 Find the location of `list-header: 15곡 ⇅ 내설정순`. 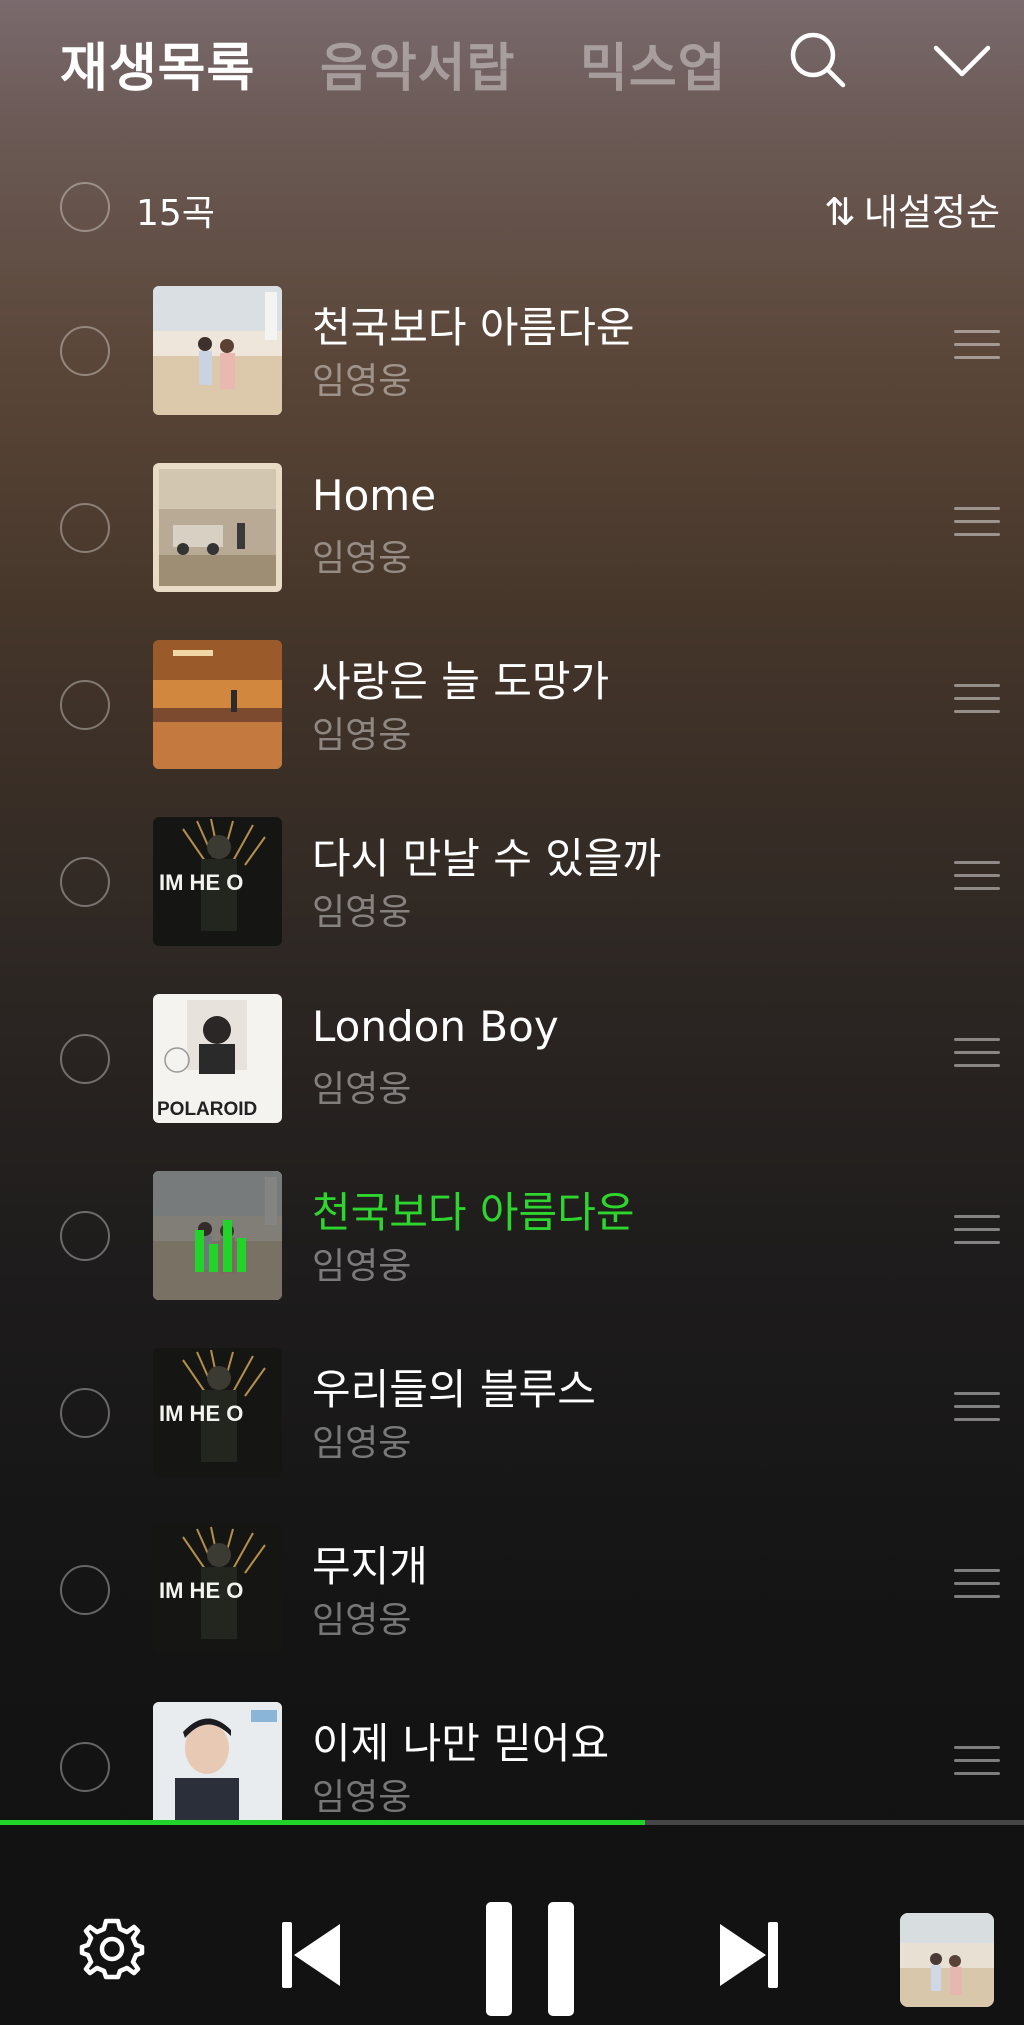

list-header: 15곡 ⇅ 내설정순 is located at coordinates (512, 207).